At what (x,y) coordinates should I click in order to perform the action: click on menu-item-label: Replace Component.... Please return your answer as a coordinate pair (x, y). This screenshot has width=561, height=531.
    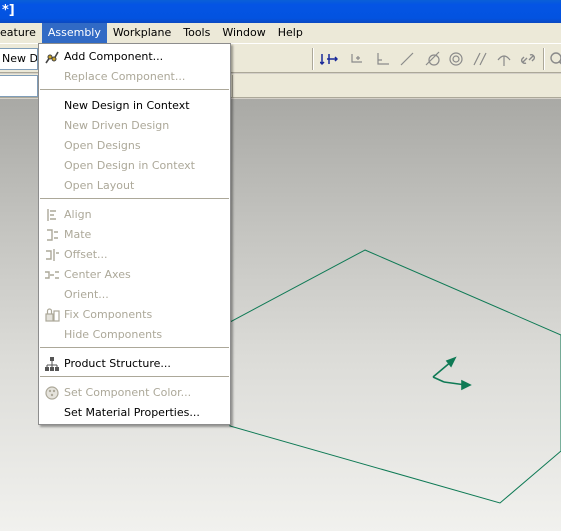
    Looking at the image, I should click on (125, 76).